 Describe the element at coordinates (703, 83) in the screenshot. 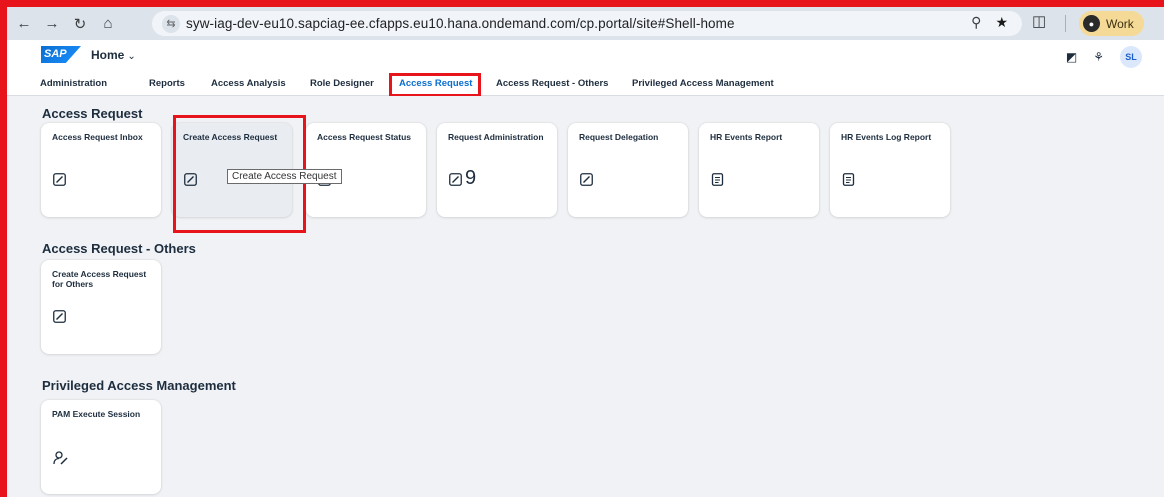

I see `tab-privileged-access-management: Privileged Access Management` at that location.